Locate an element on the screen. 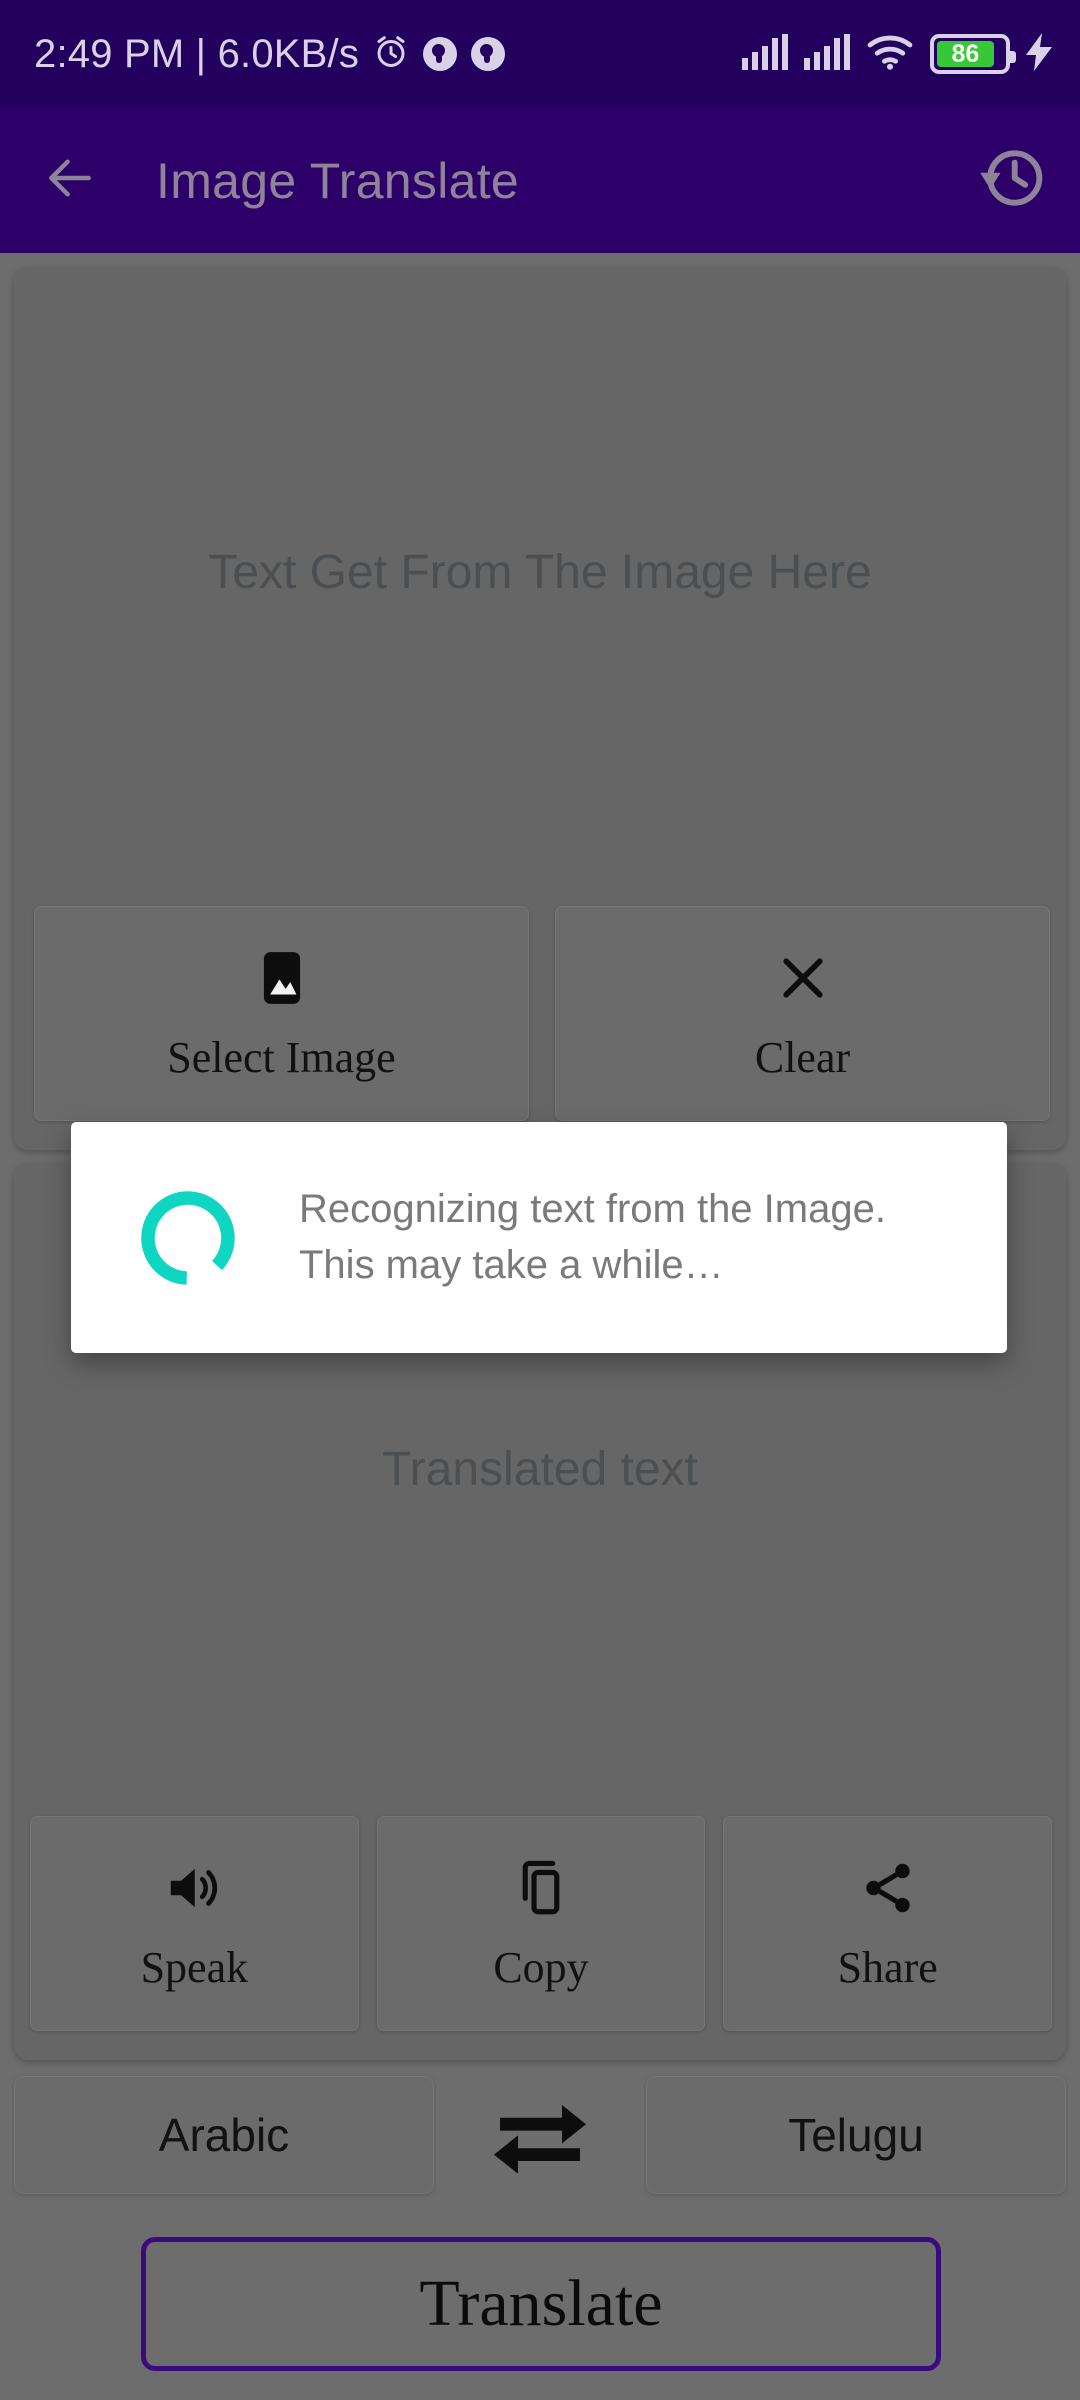 Image resolution: width=1080 pixels, height=2400 pixels. target-language-label: Telugu is located at coordinates (856, 2135).